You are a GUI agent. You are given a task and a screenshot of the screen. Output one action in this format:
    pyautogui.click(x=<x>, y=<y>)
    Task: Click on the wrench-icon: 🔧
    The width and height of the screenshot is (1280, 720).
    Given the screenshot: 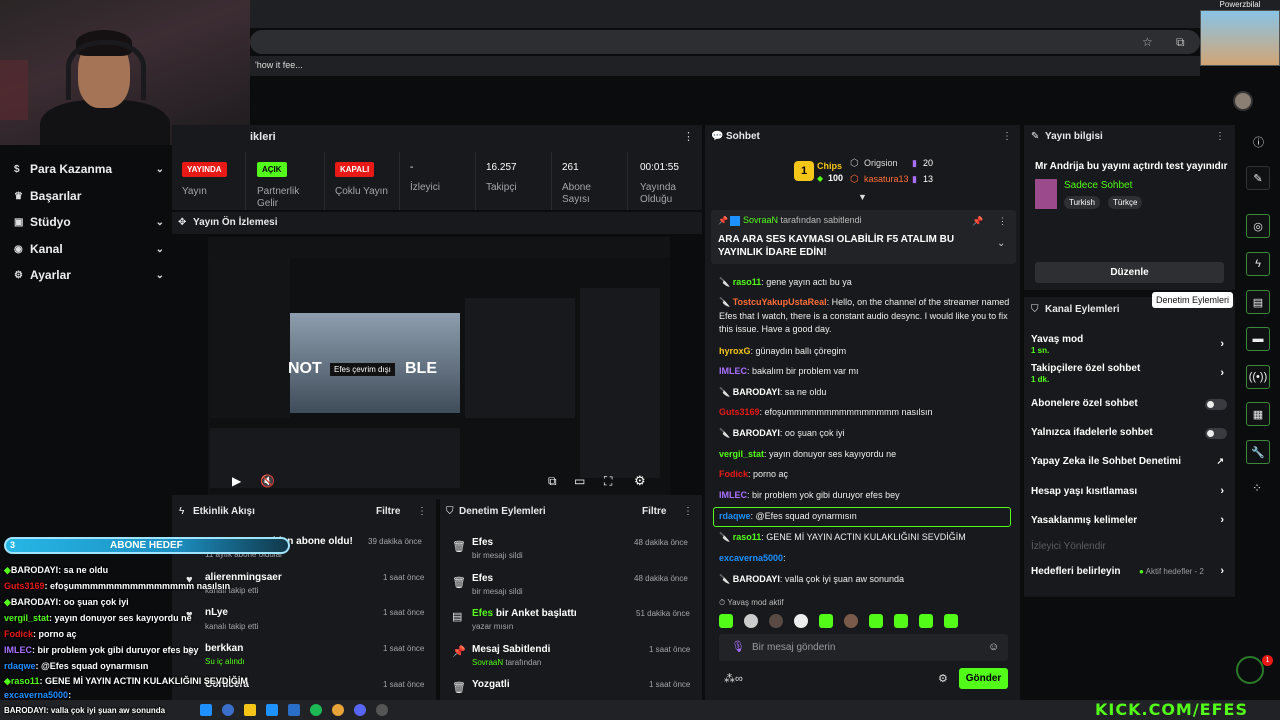 What is the action you would take?
    pyautogui.click(x=1258, y=452)
    